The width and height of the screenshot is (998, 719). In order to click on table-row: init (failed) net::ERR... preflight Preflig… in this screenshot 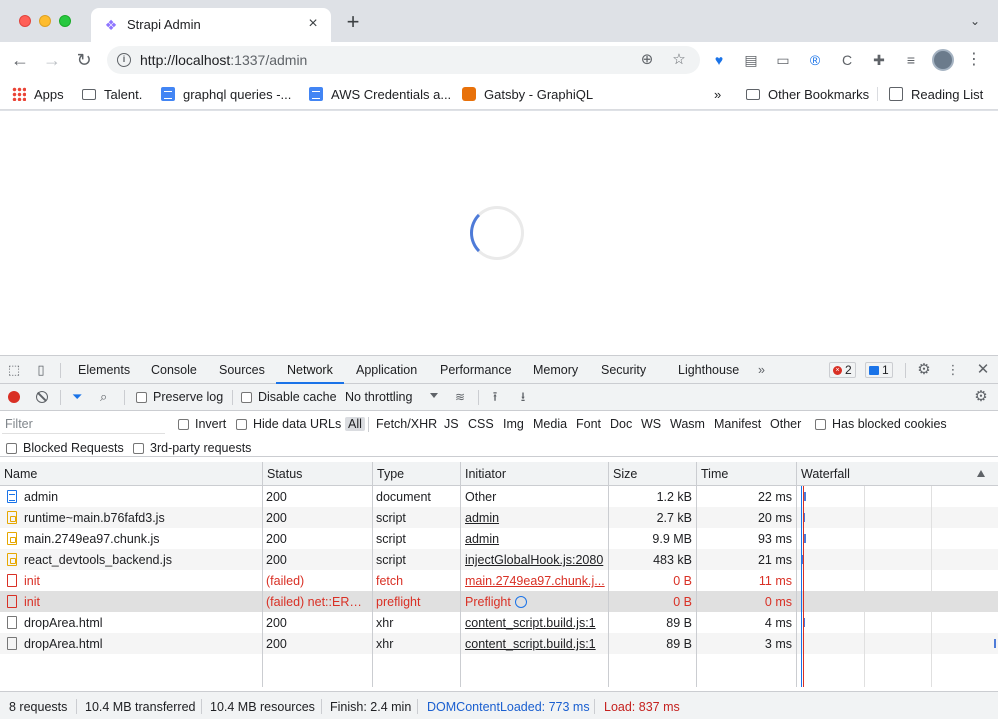, I will do `click(499, 601)`.